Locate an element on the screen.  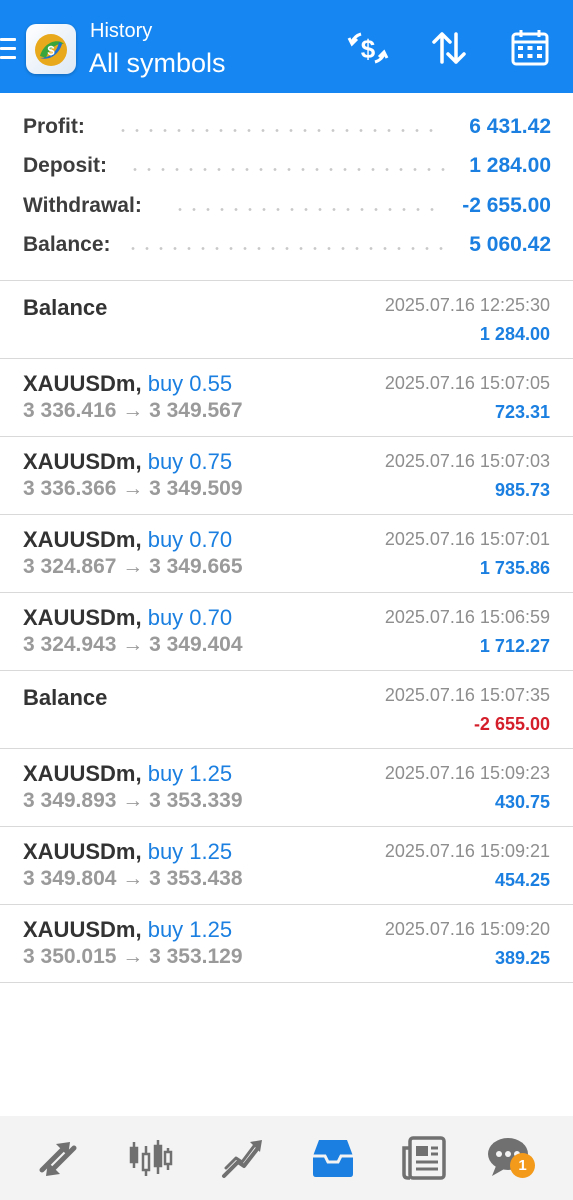
deal-amount: 1 735.86 is located at coordinates (514, 568).